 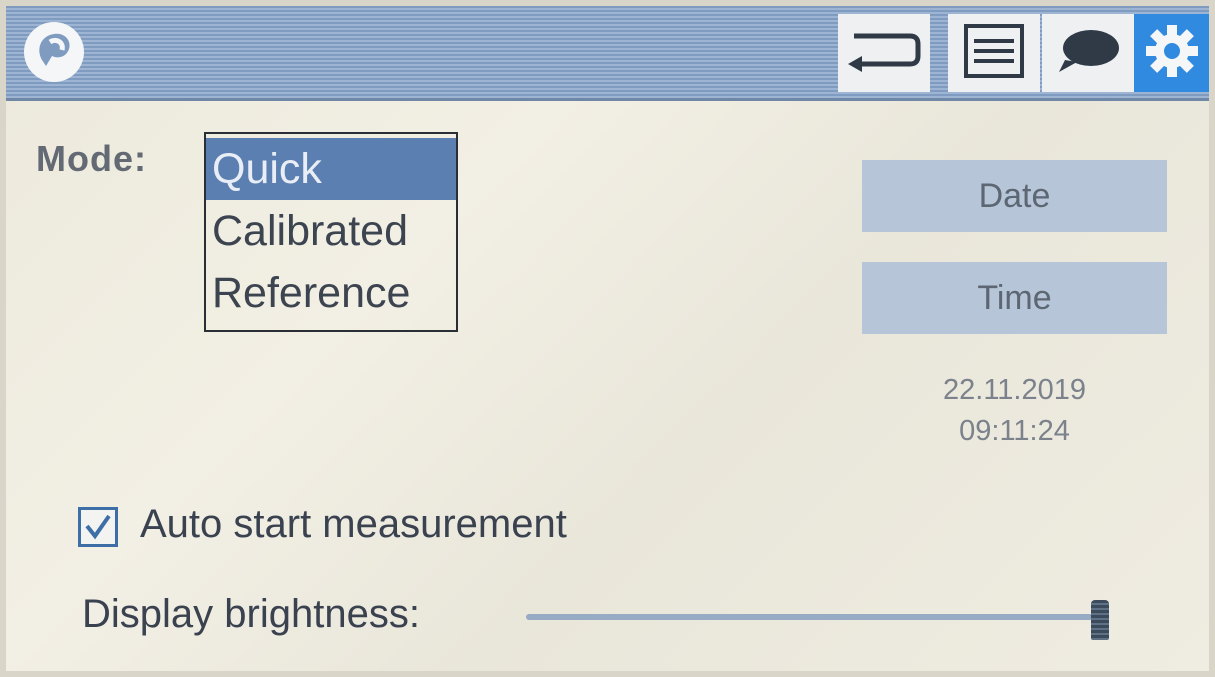 I want to click on messages-button, so click(x=1088, y=53).